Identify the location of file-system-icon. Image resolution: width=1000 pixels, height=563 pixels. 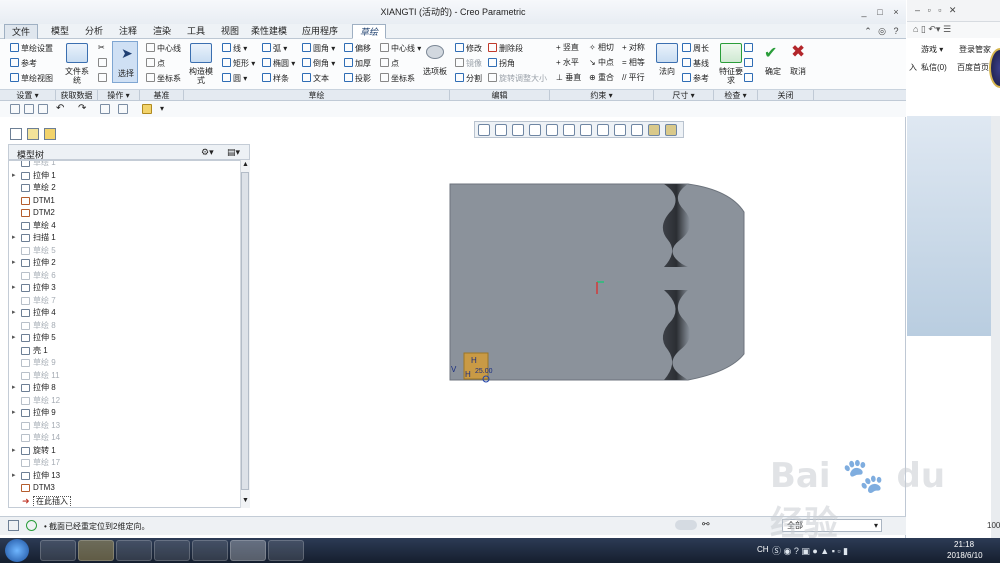
(77, 53).